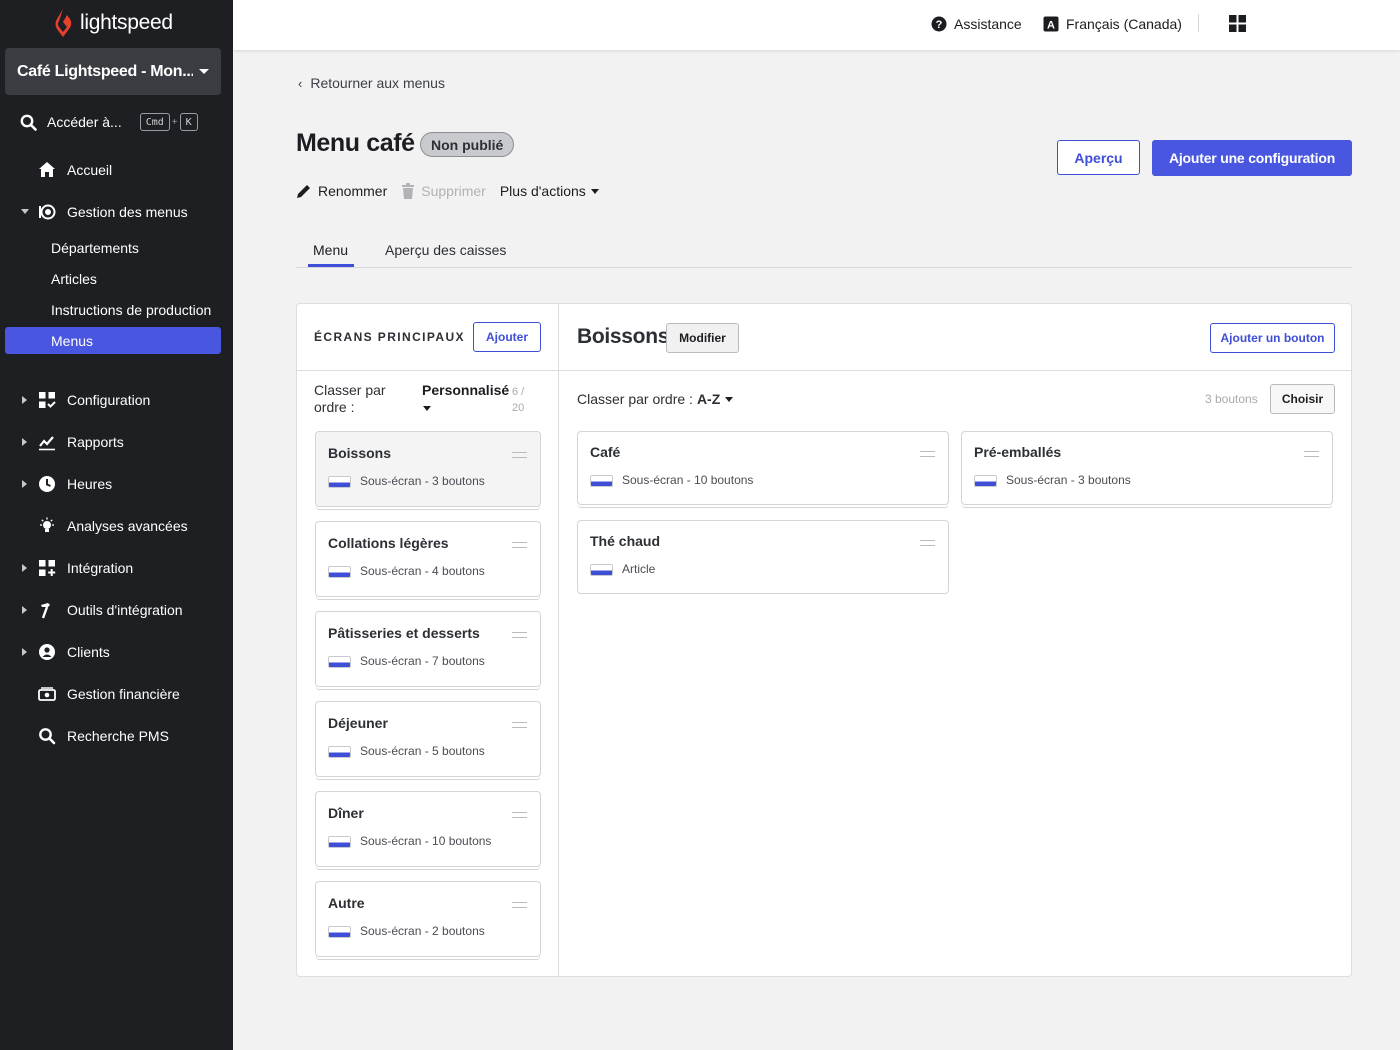  What do you see at coordinates (1252, 158) in the screenshot?
I see `add-configuration-button: Ajouter une configuration` at bounding box center [1252, 158].